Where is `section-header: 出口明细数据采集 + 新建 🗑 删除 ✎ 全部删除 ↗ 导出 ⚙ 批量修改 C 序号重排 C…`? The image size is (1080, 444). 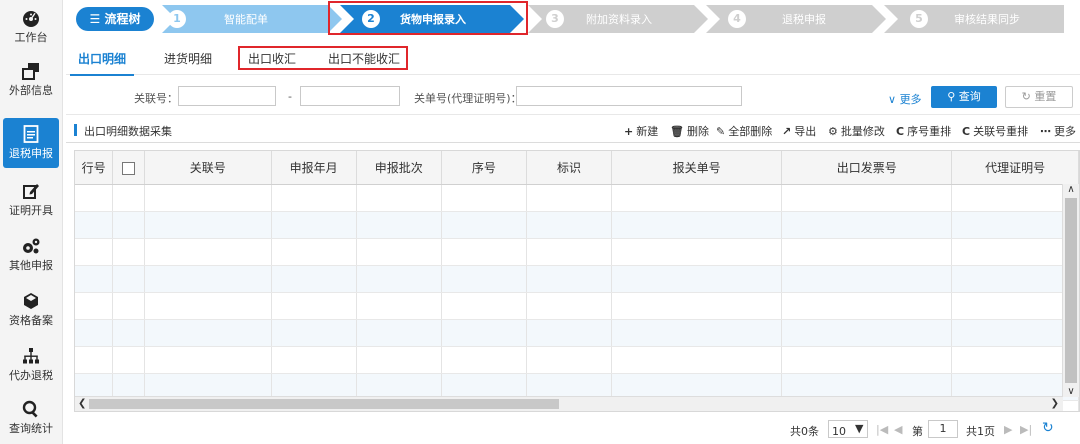 section-header: 出口明细数据采集 + 新建 🗑 删除 ✎ 全部删除 ↗ 导出 ⚙ 批量修改 C 序号重排 C… is located at coordinates (573, 130).